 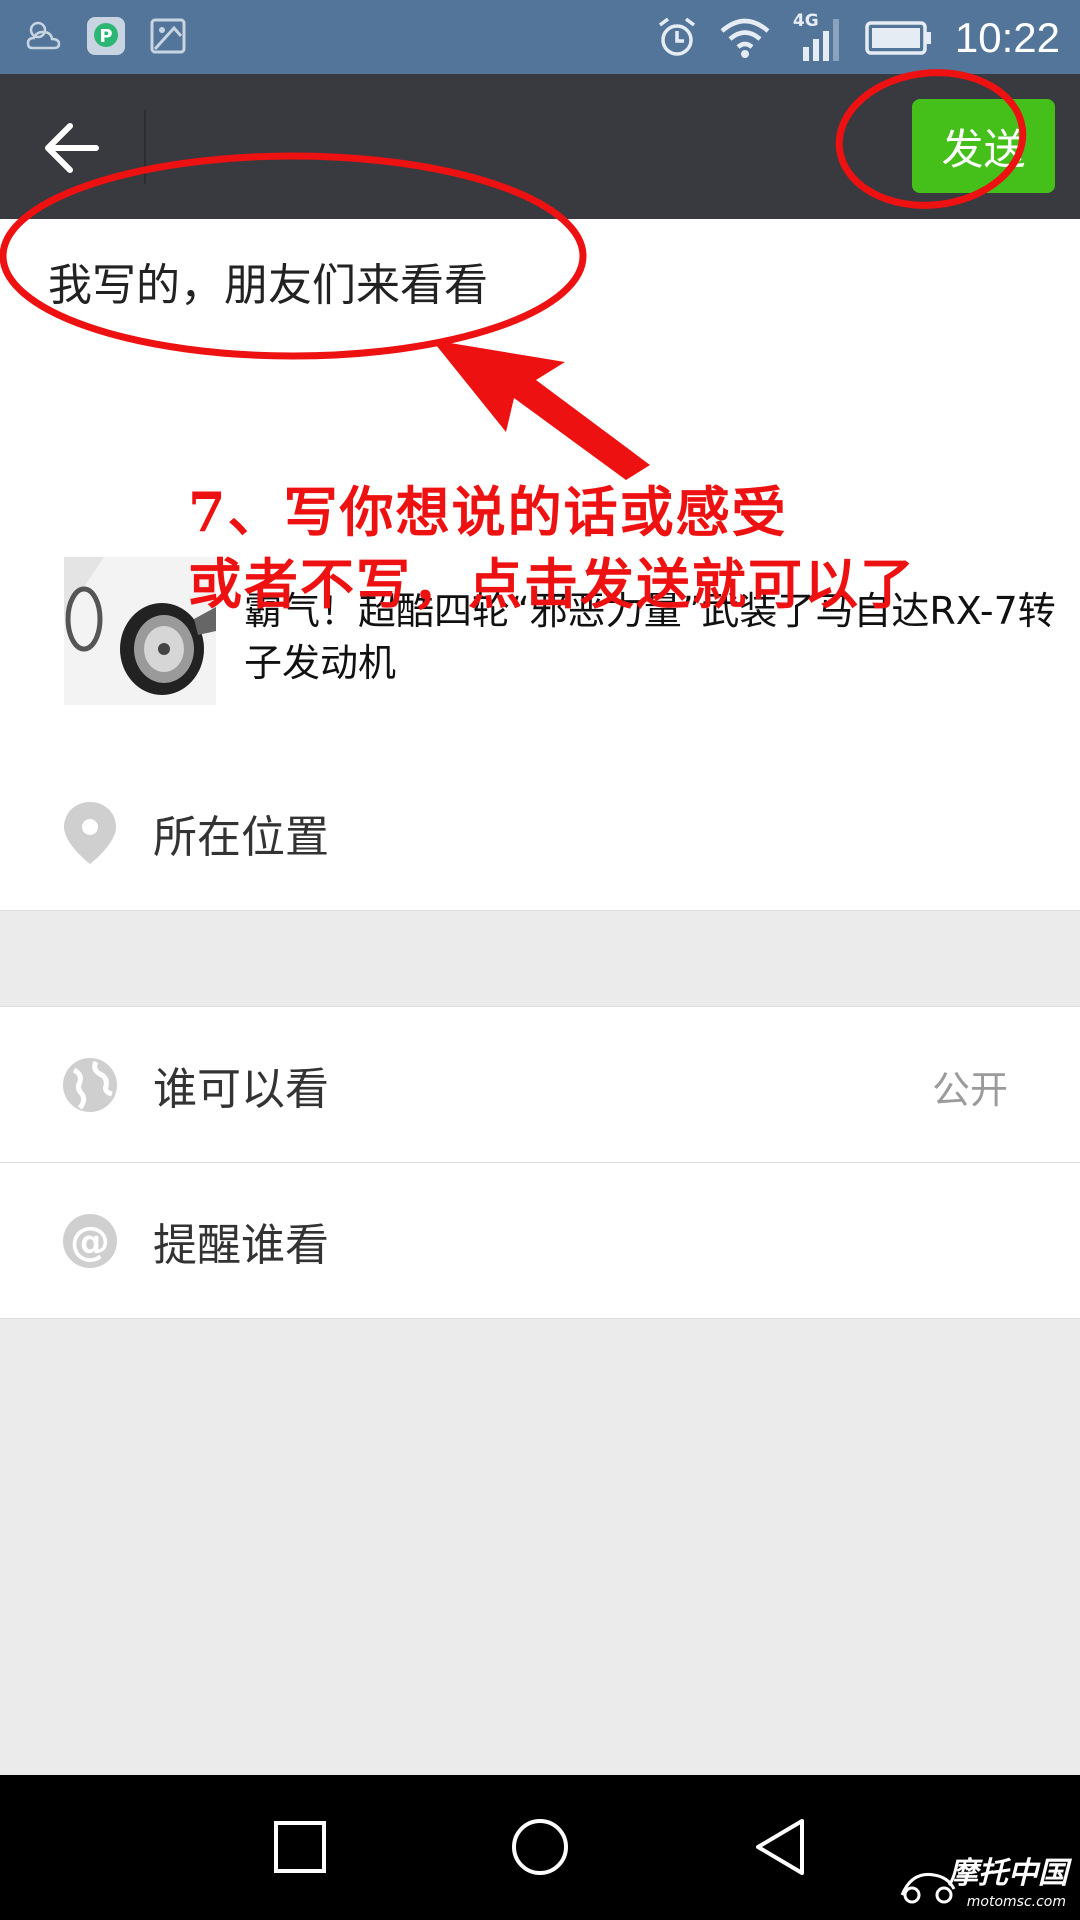 I want to click on recent-apps-icon, so click(x=300, y=1847).